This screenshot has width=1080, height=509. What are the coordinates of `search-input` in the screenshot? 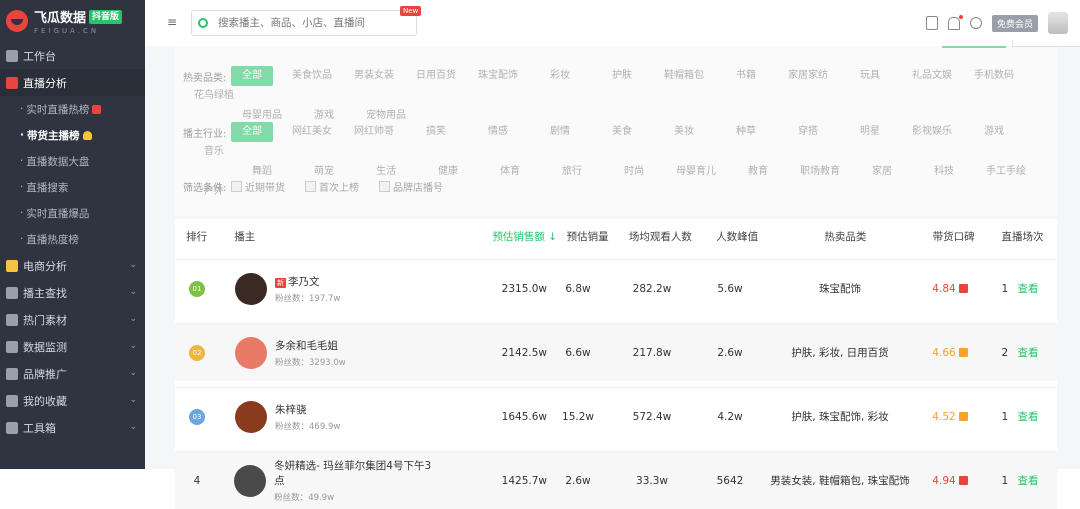 It's located at (308, 23).